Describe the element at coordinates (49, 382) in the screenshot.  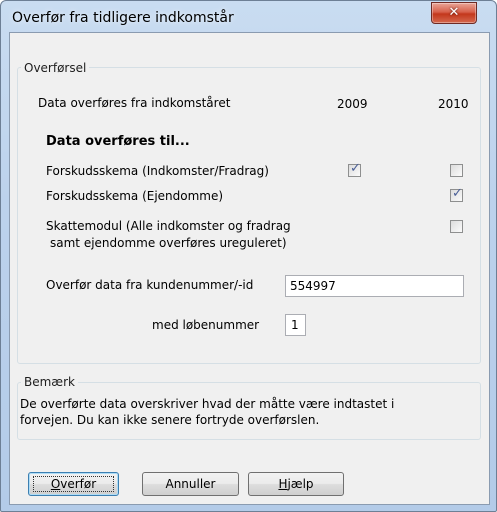
I see `remark-group-legend: Bemærk` at that location.